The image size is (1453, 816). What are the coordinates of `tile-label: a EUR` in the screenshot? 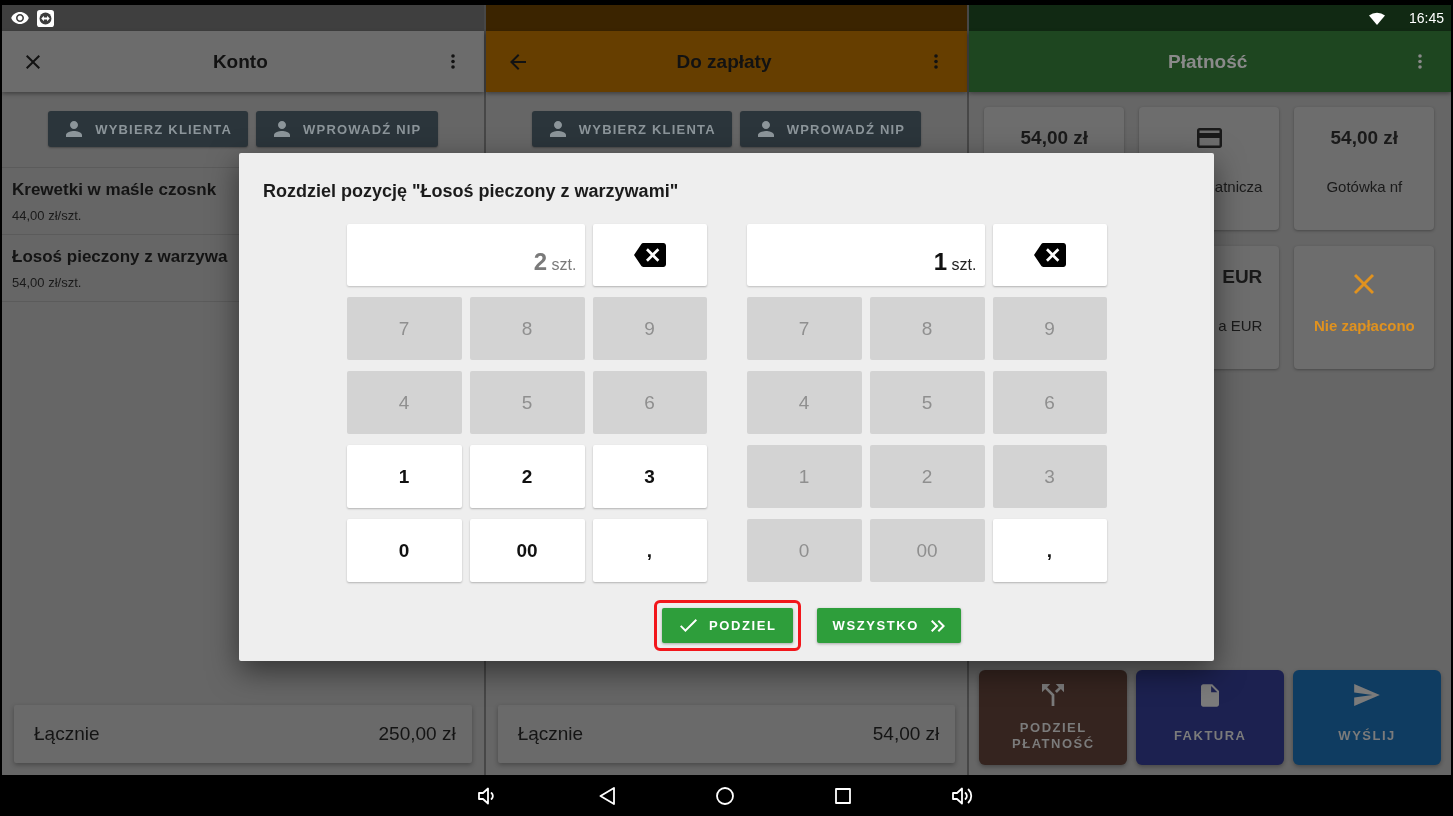 It's located at (1240, 326).